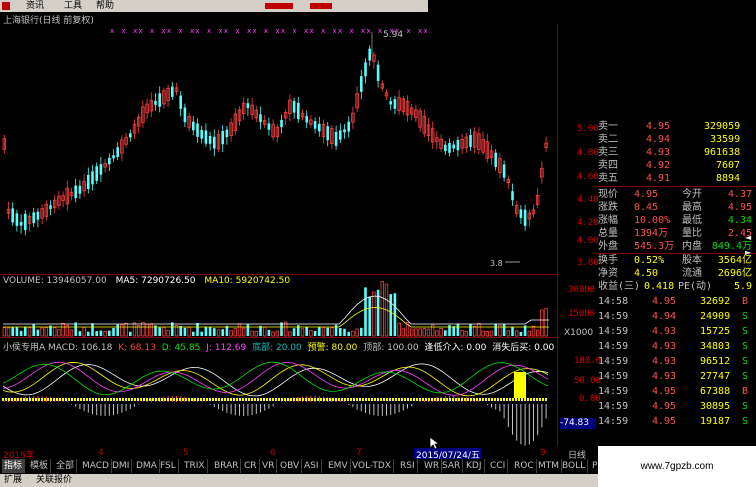  What do you see at coordinates (13, 480) in the screenshot?
I see `status-expand: 扩展` at bounding box center [13, 480].